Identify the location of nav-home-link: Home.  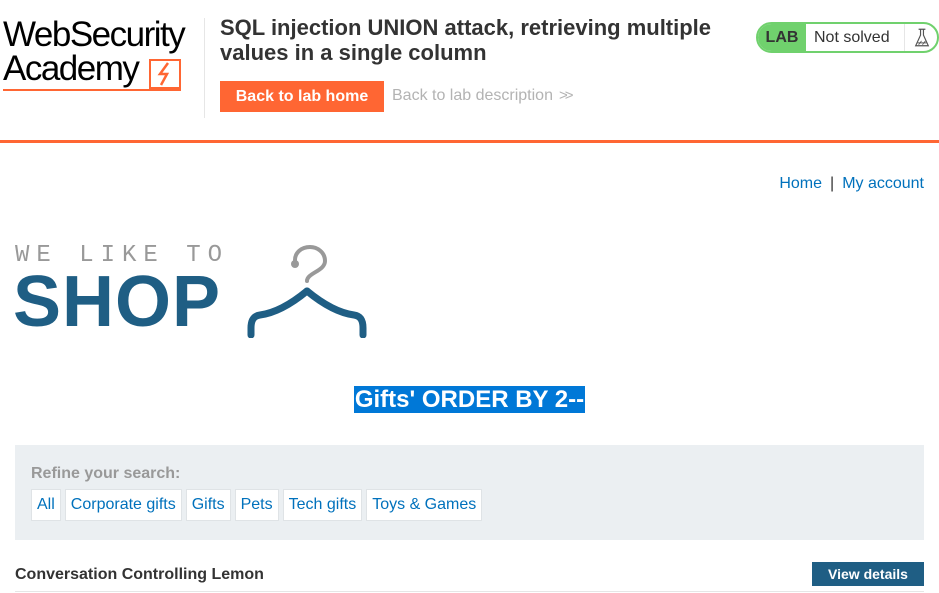
(800, 183).